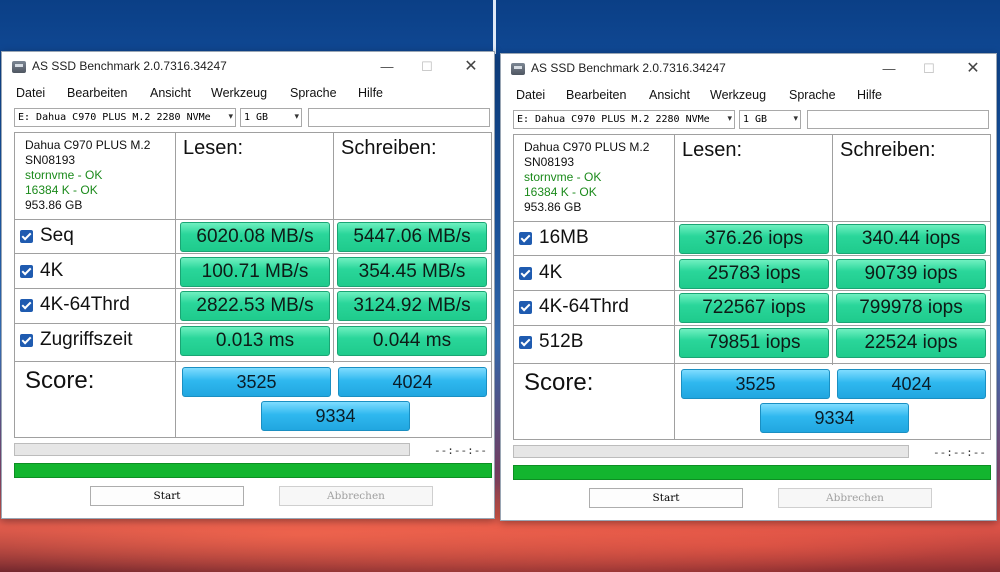 The width and height of the screenshot is (1000, 572). Describe the element at coordinates (50, 160) in the screenshot. I see `drive-serial: SN08193` at that location.